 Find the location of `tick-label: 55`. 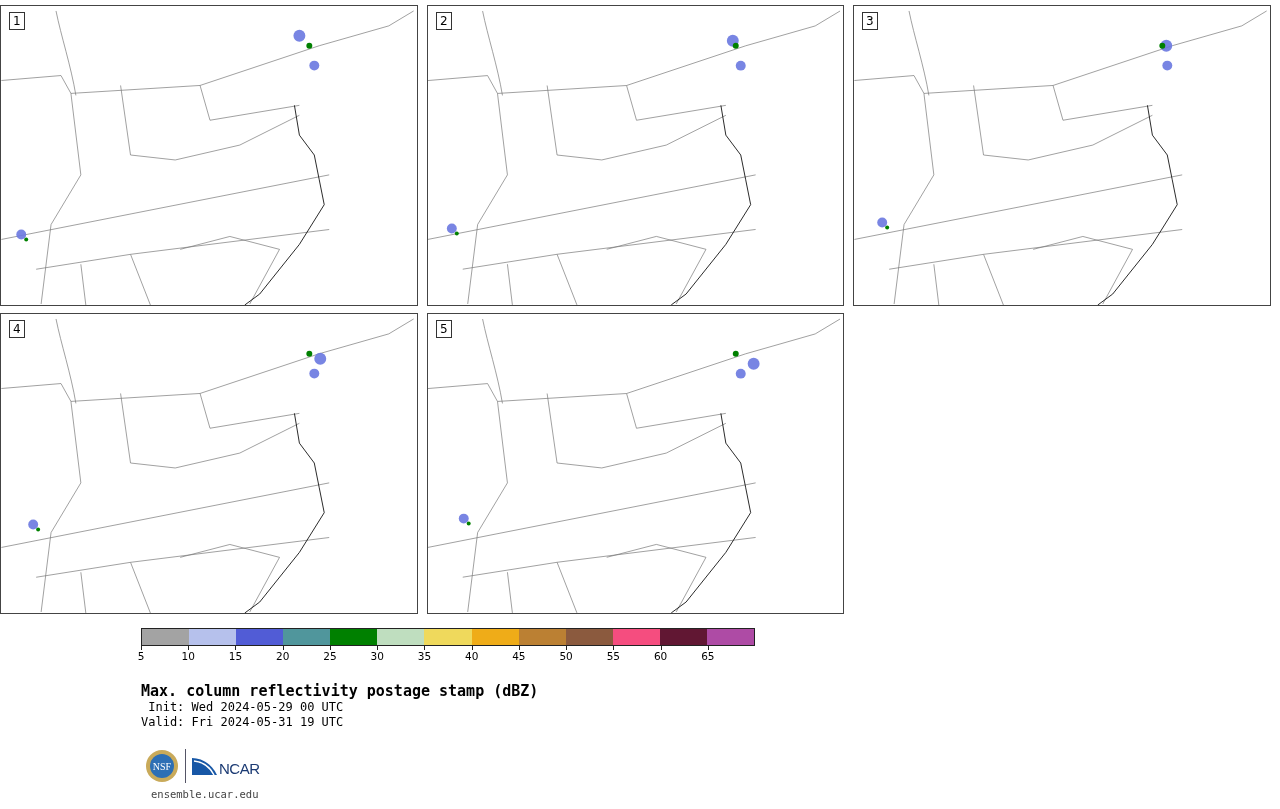

tick-label: 55 is located at coordinates (613, 656).